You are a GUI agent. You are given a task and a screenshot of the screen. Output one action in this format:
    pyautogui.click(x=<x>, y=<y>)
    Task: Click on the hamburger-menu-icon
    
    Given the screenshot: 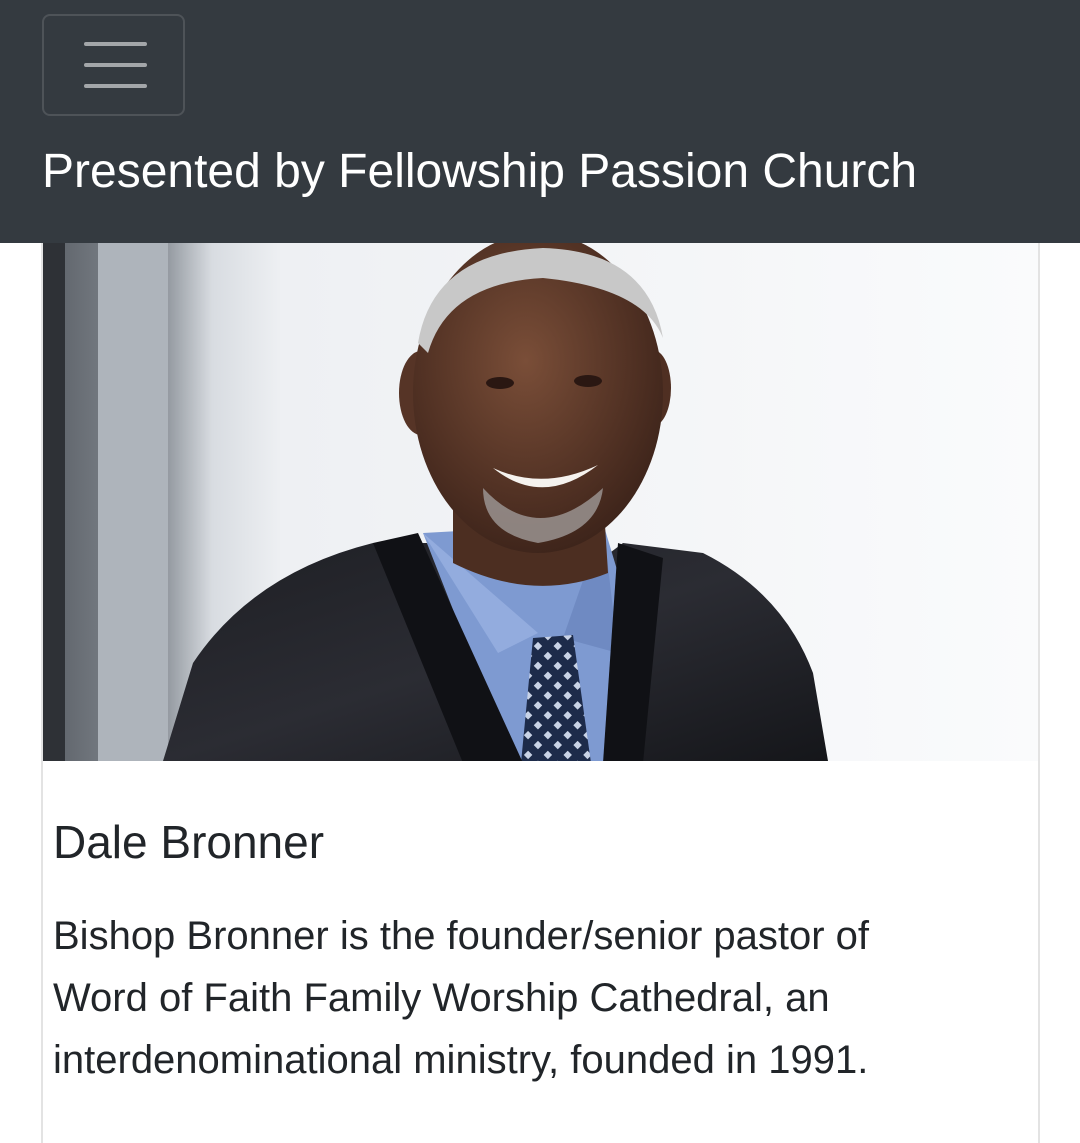 What is the action you would take?
    pyautogui.click(x=115, y=44)
    